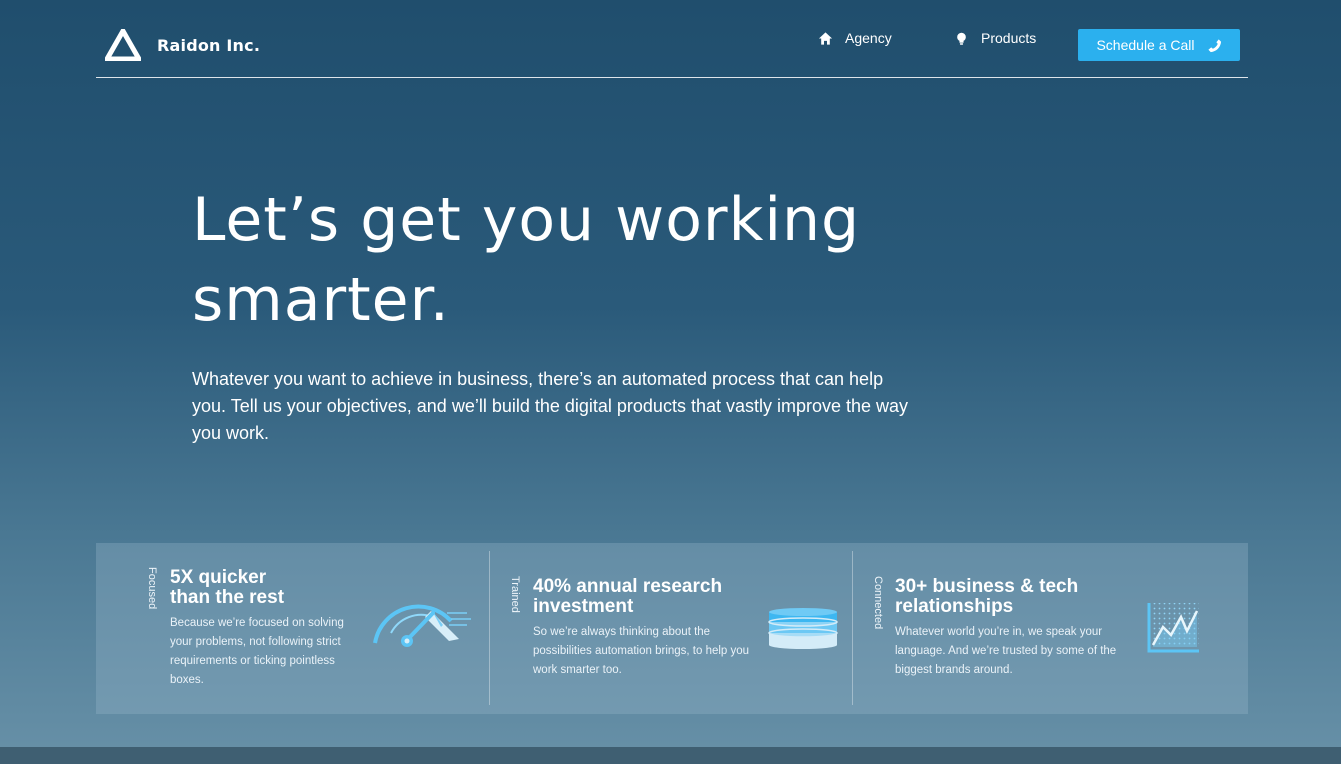 This screenshot has width=1341, height=764. Describe the element at coordinates (1214, 45) in the screenshot. I see `phone-icon` at that location.